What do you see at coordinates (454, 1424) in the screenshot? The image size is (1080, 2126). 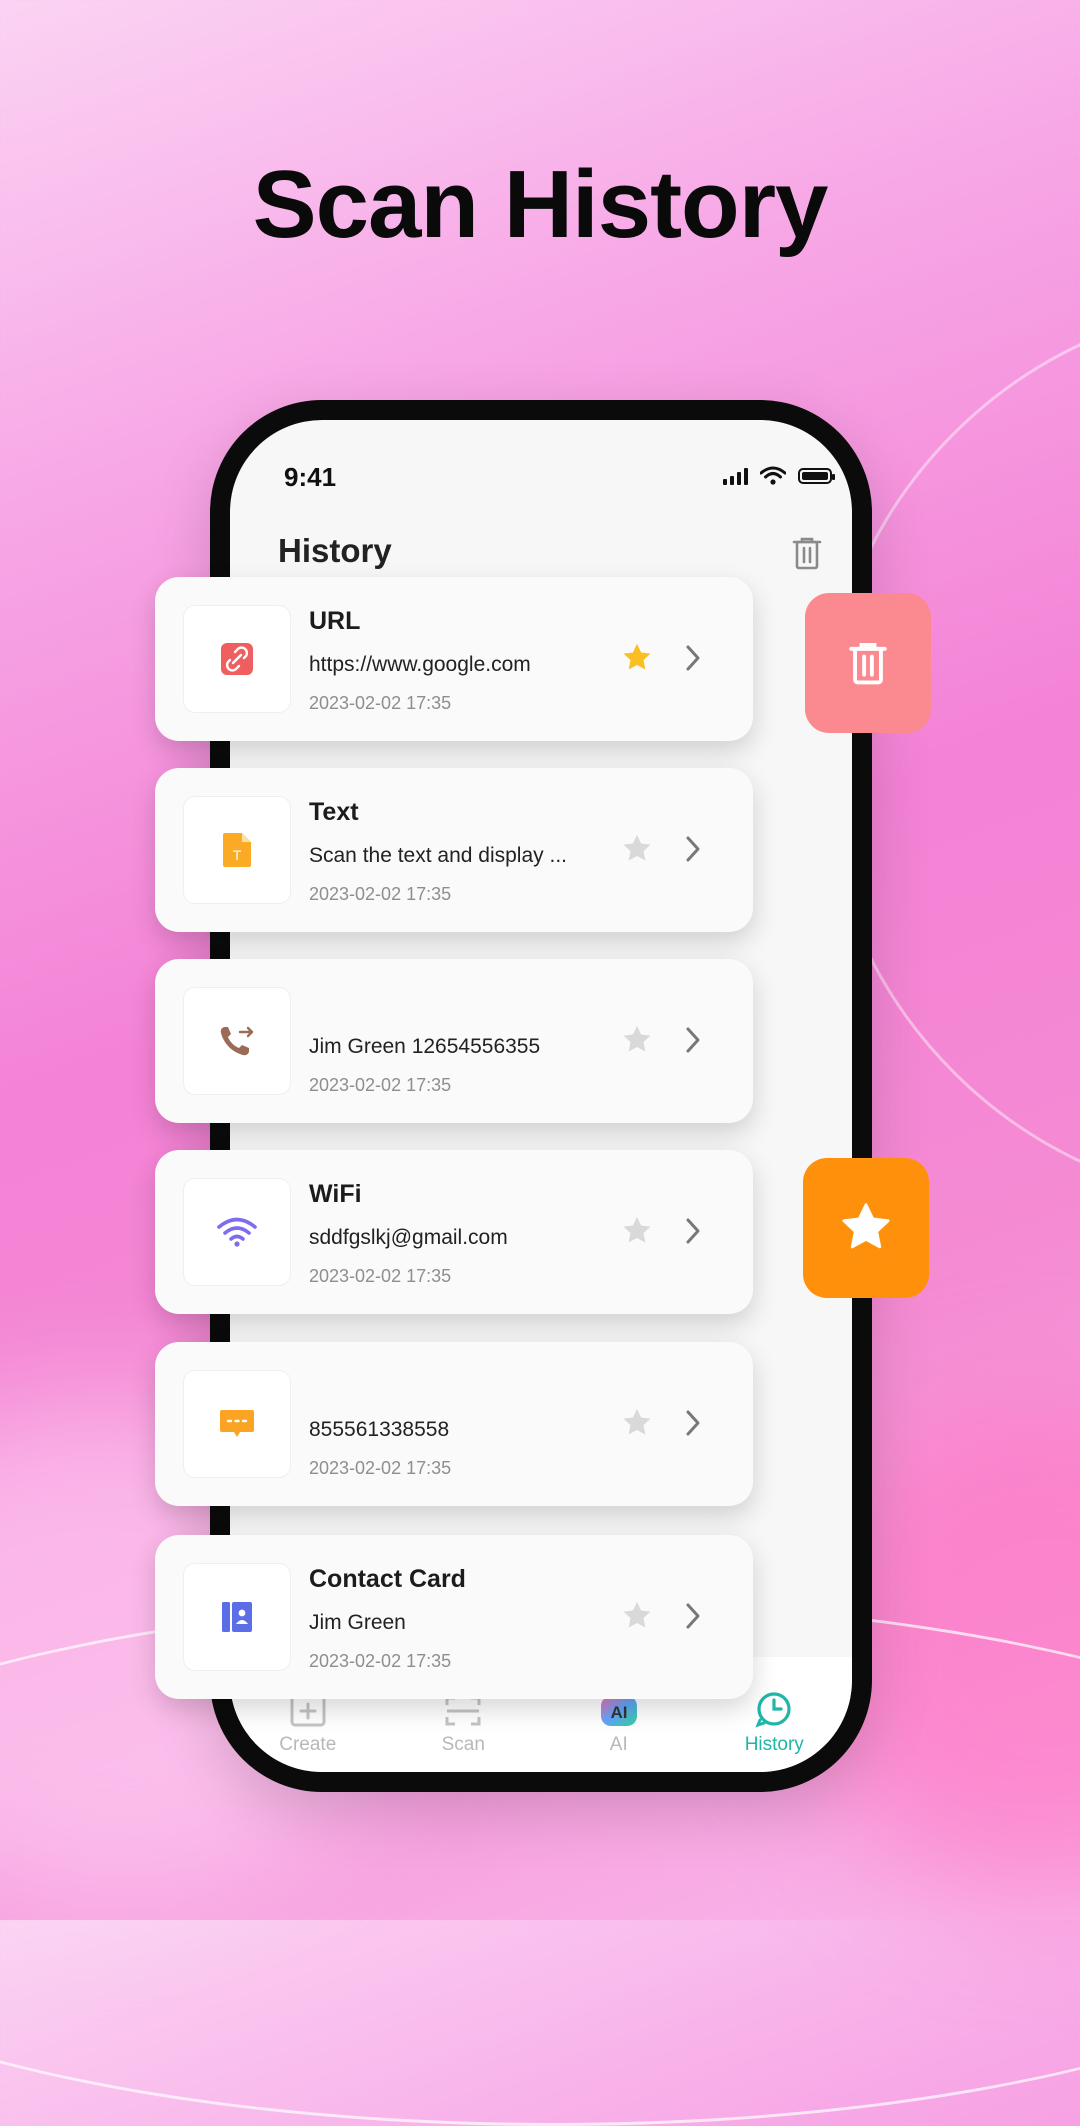 I see `history-card-sms: 855561338558 2023-02-02 17:35` at bounding box center [454, 1424].